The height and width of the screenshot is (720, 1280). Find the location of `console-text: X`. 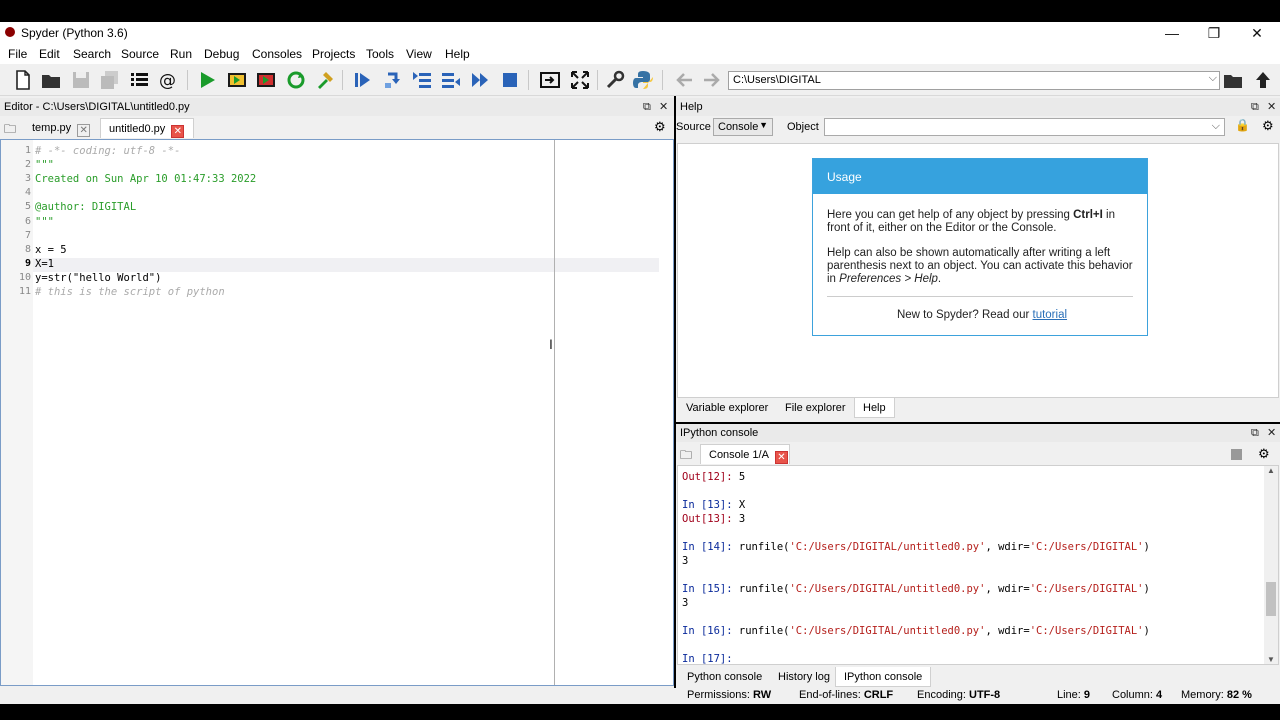

console-text: X is located at coordinates (742, 505).